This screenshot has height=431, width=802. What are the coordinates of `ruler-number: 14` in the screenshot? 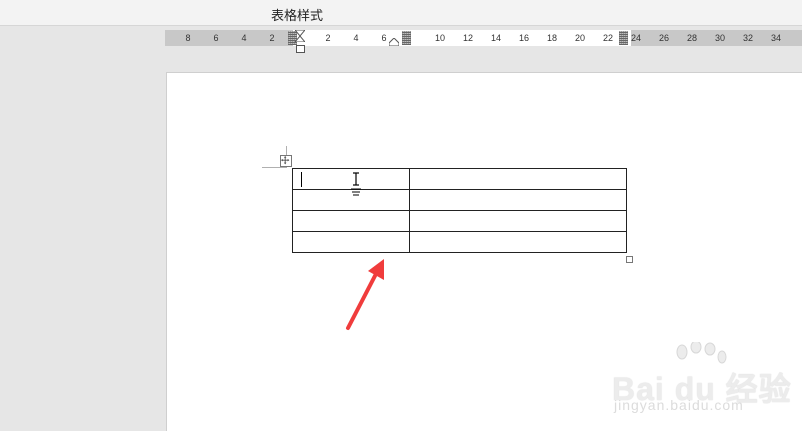 It's located at (495, 38).